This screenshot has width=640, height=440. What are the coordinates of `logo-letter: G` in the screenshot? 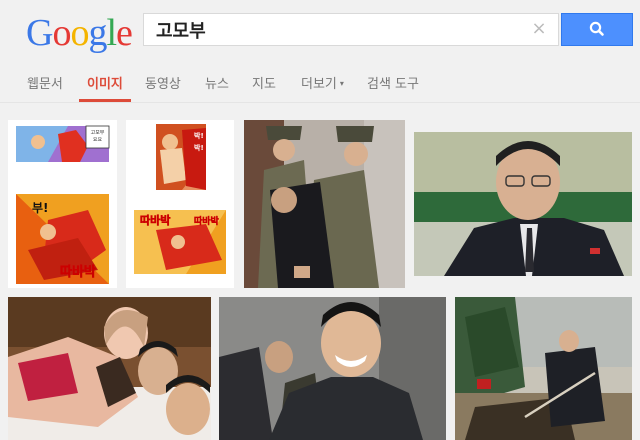 It's located at (39, 33).